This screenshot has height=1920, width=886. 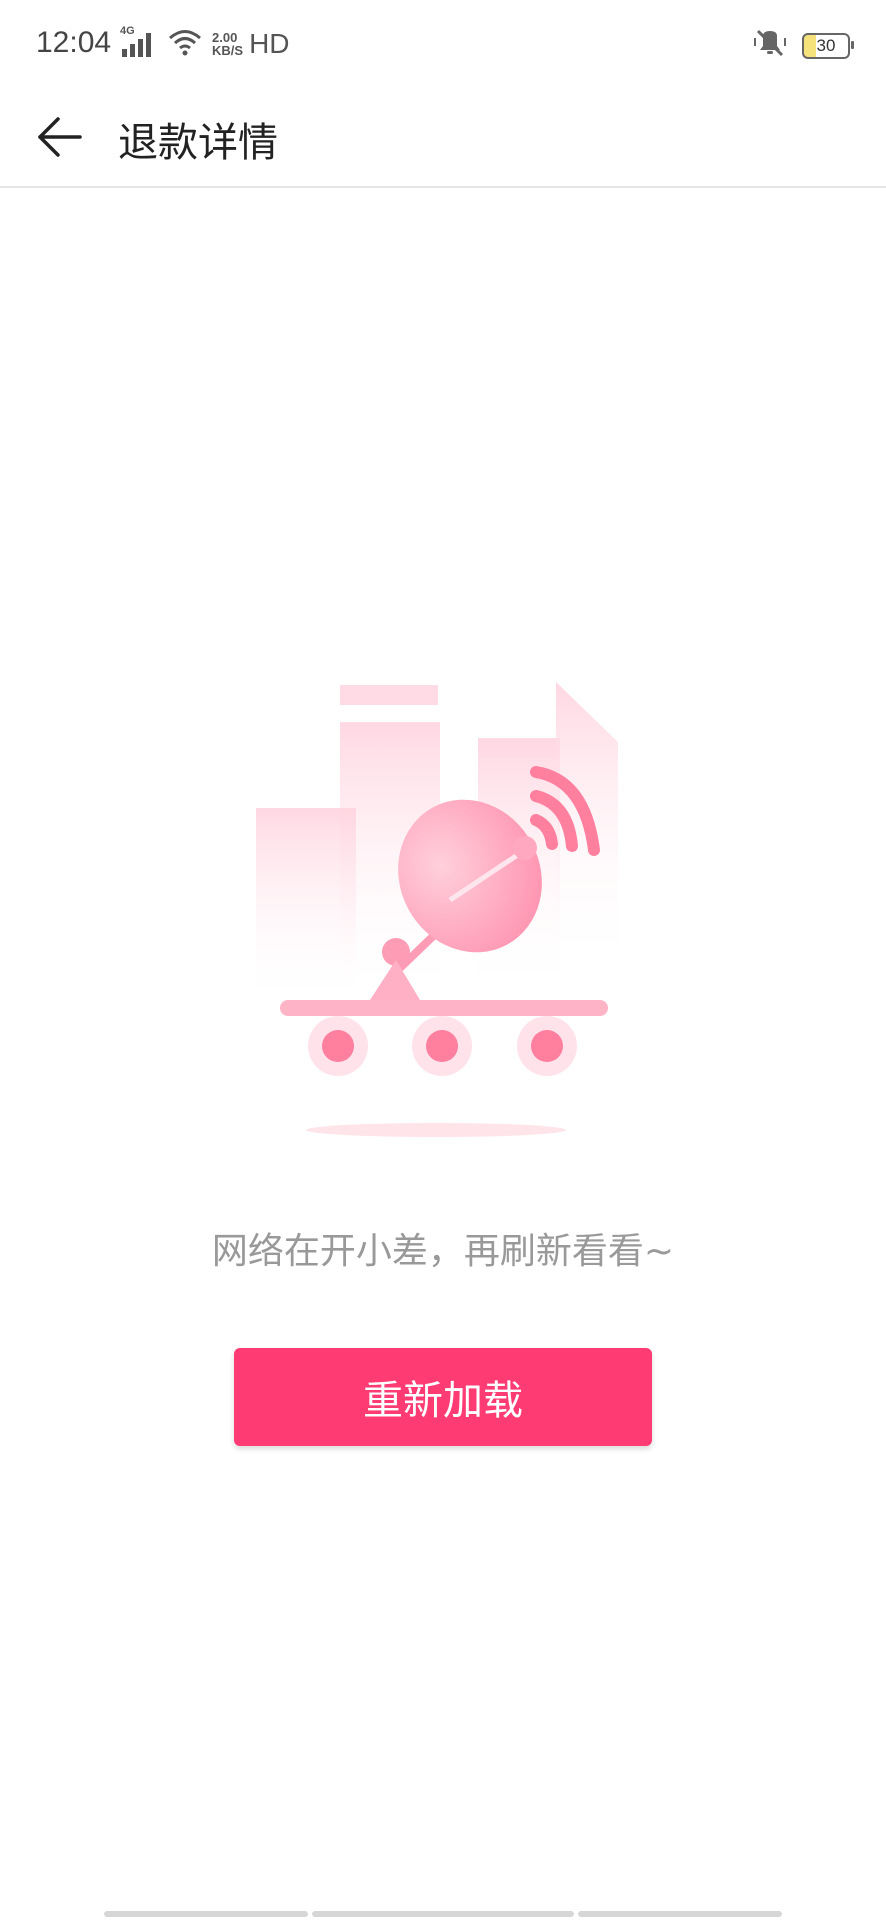 I want to click on error-message: 网络在开小差，再刷新看看~, so click(x=443, y=1251).